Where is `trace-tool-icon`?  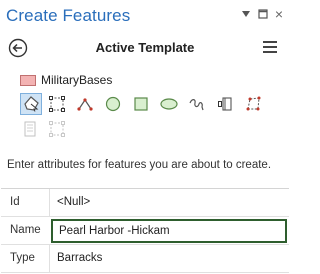 trace-tool-icon is located at coordinates (225, 104).